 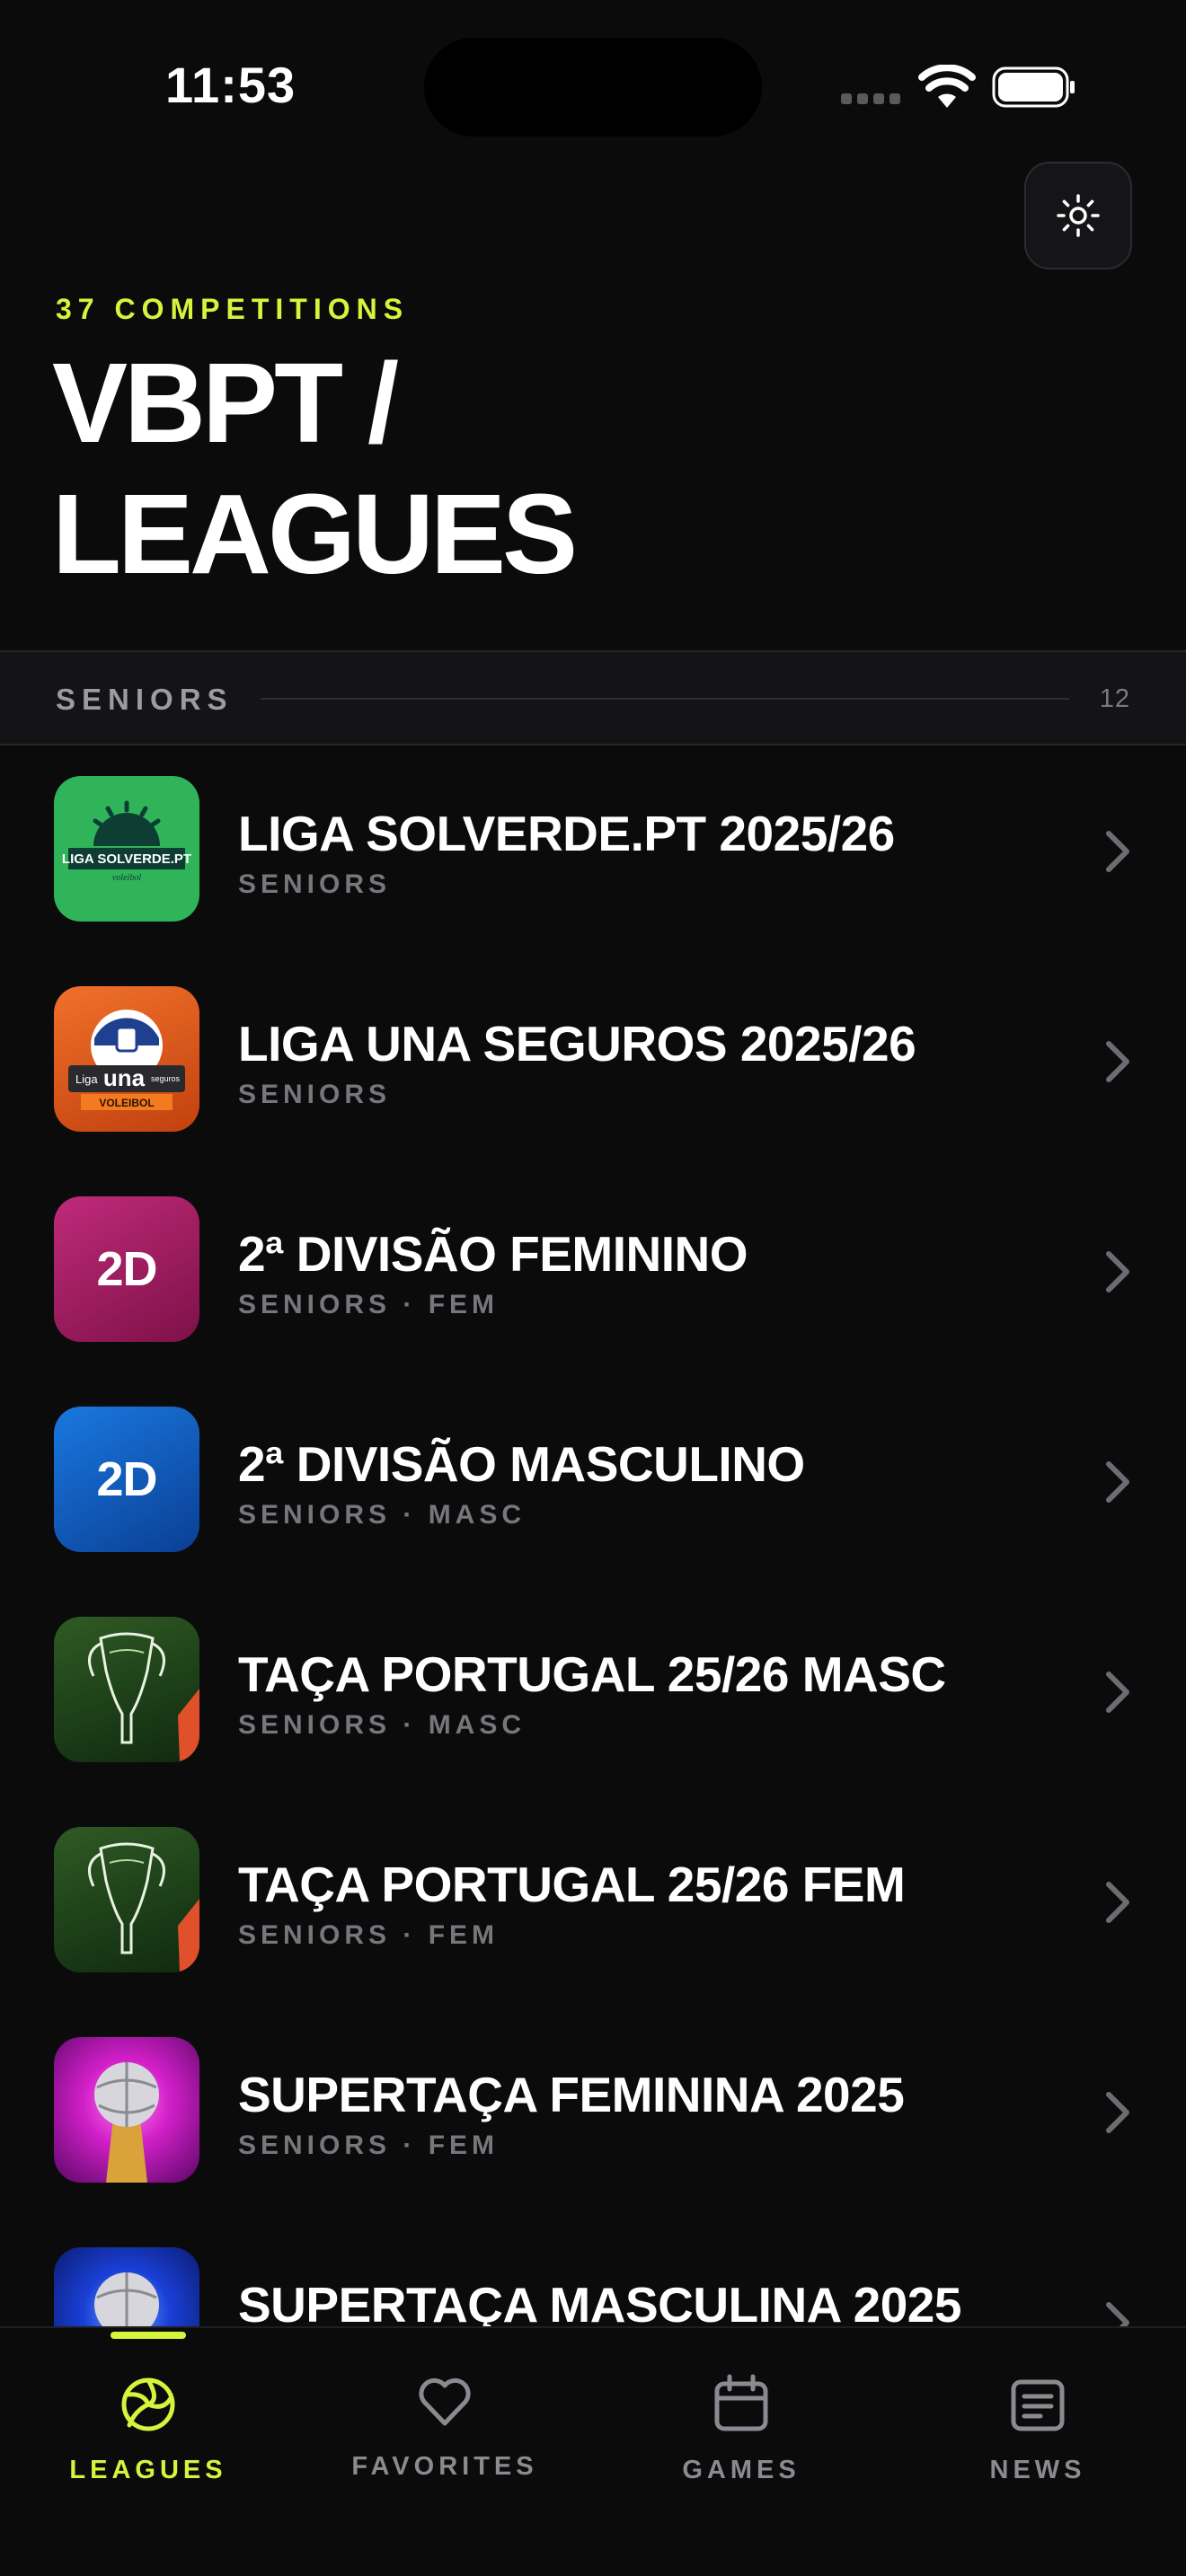 I want to click on logo-text-main: una, so click(x=124, y=1077).